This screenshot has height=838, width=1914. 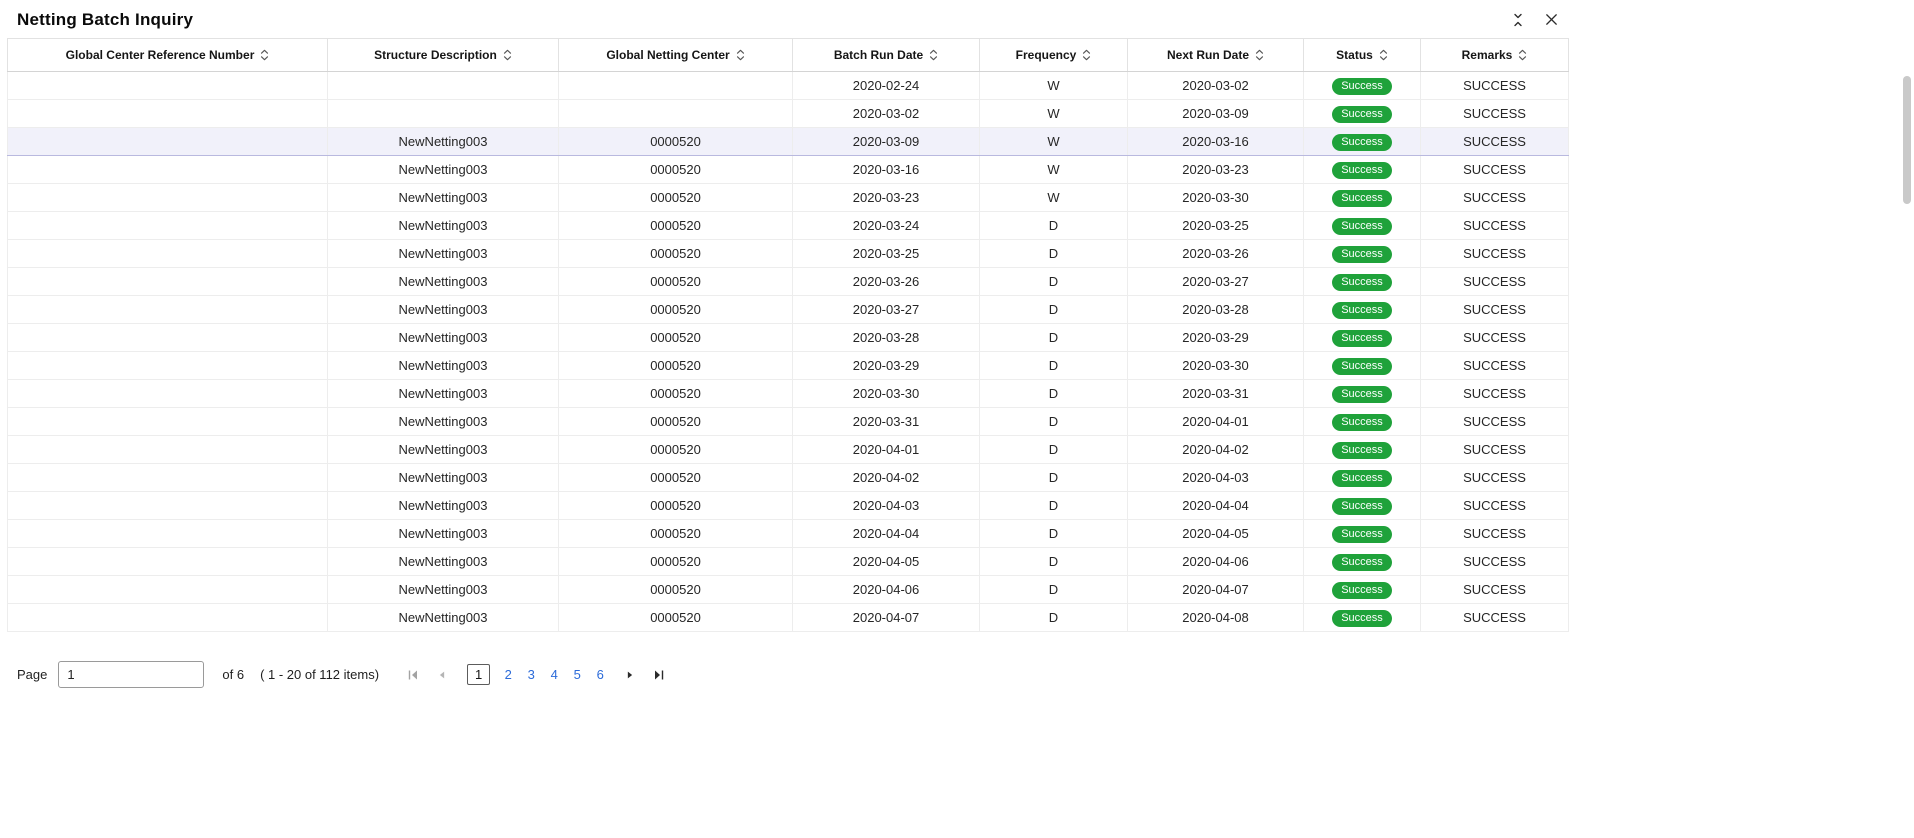 What do you see at coordinates (554, 674) in the screenshot?
I see `page-number-4: 4` at bounding box center [554, 674].